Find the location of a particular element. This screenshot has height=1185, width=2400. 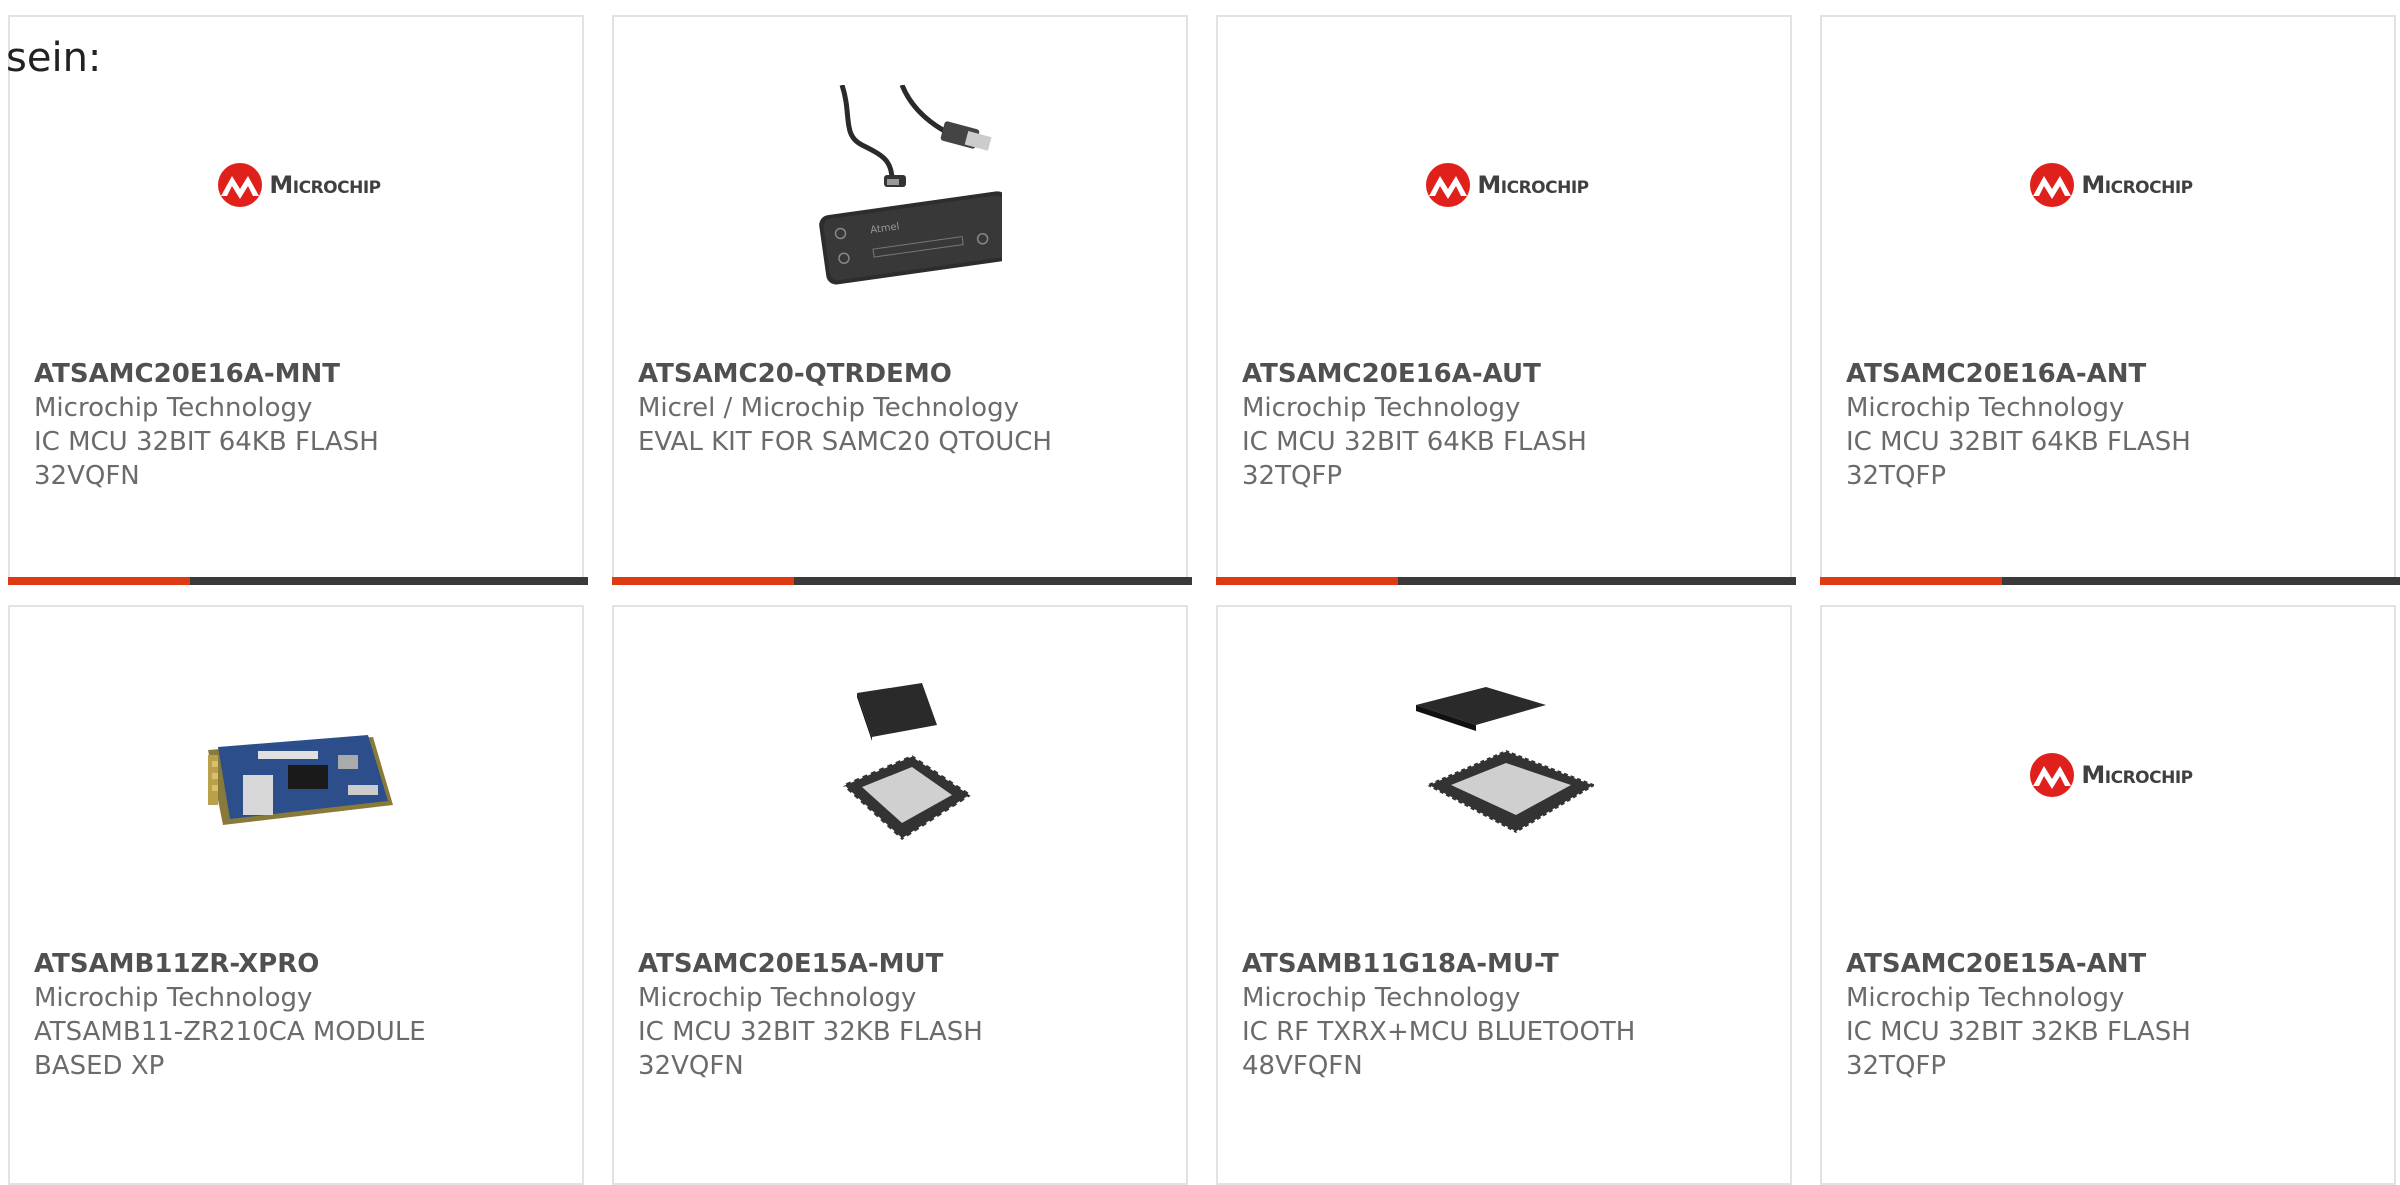

eval-kit-photo: Atmel is located at coordinates (910, 185).